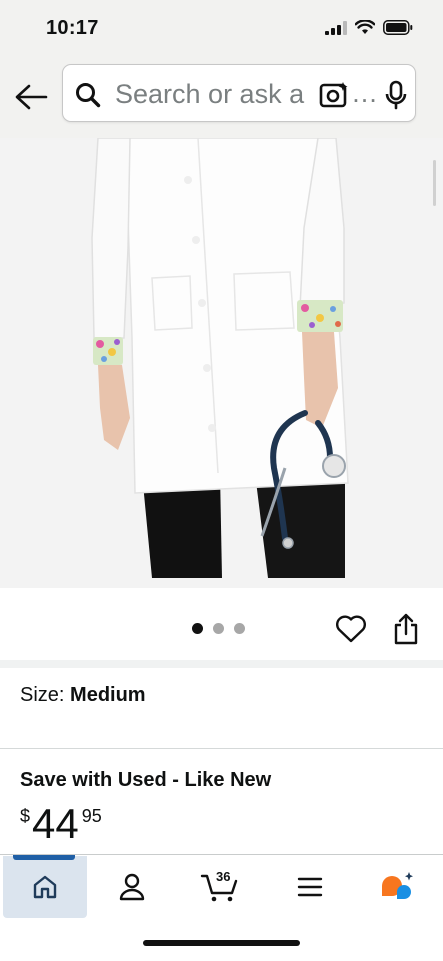  Describe the element at coordinates (334, 95) in the screenshot. I see `camera-search-icon` at that location.